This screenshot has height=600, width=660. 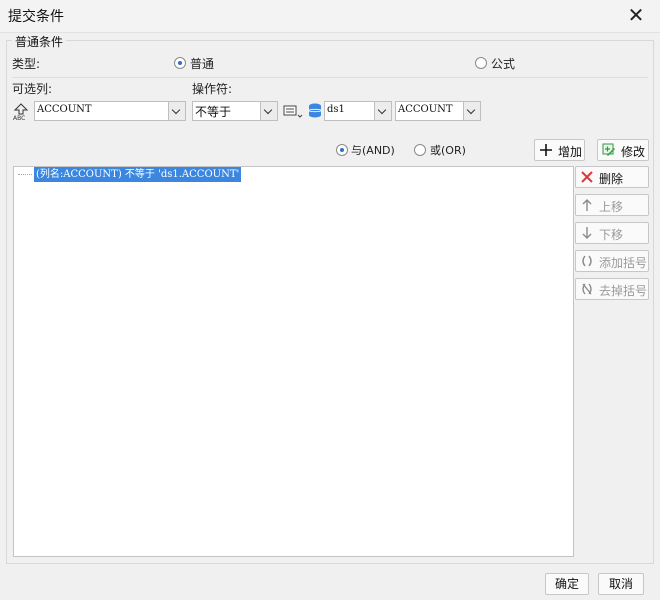 I want to click on remove-bracket-icon, so click(x=587, y=289).